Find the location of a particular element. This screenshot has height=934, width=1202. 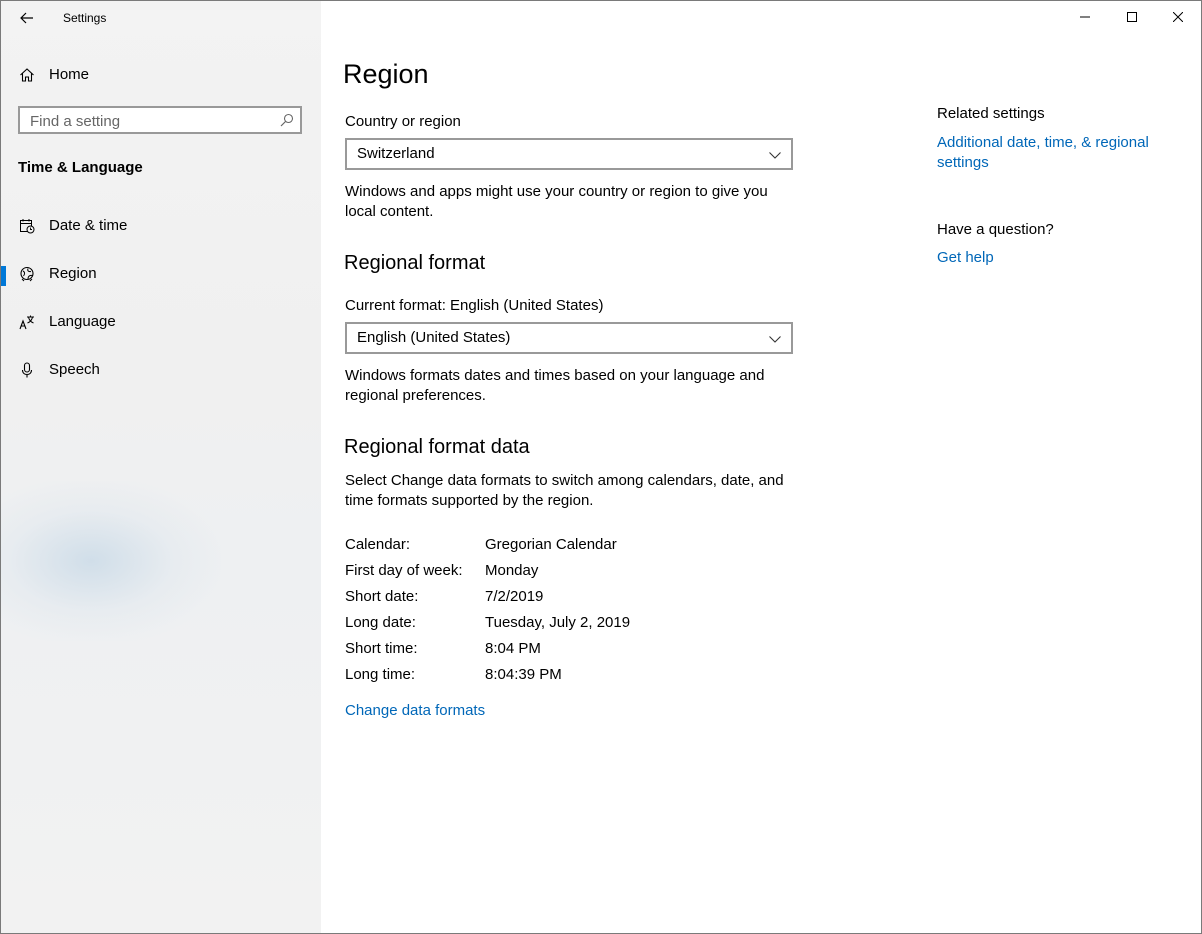

get-help-link: Get help is located at coordinates (965, 257).